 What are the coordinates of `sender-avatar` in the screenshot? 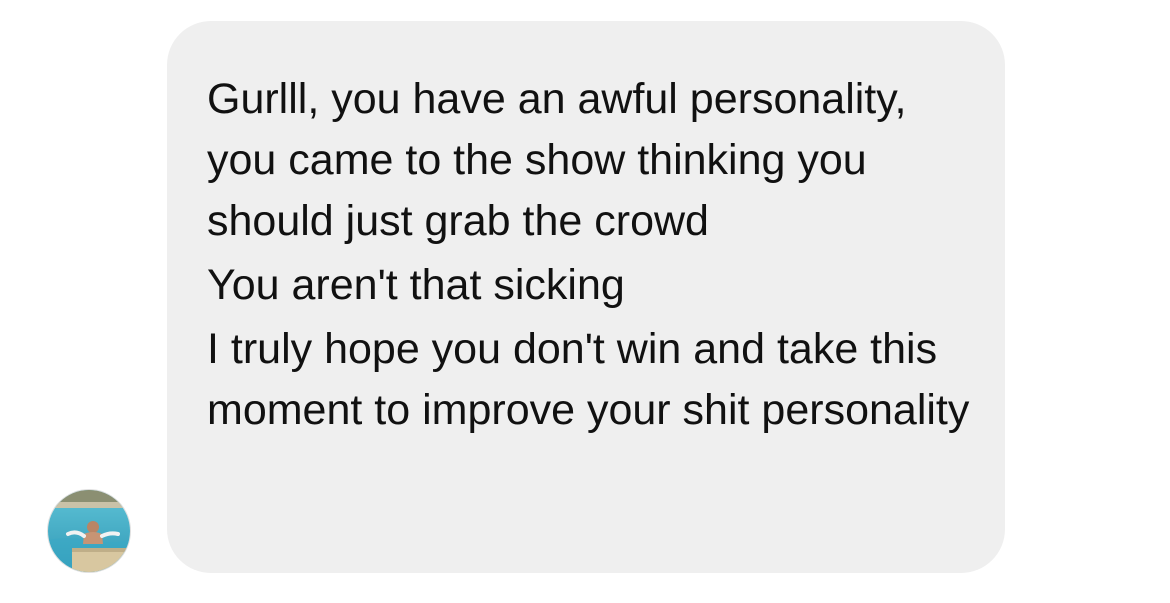 It's located at (89, 531).